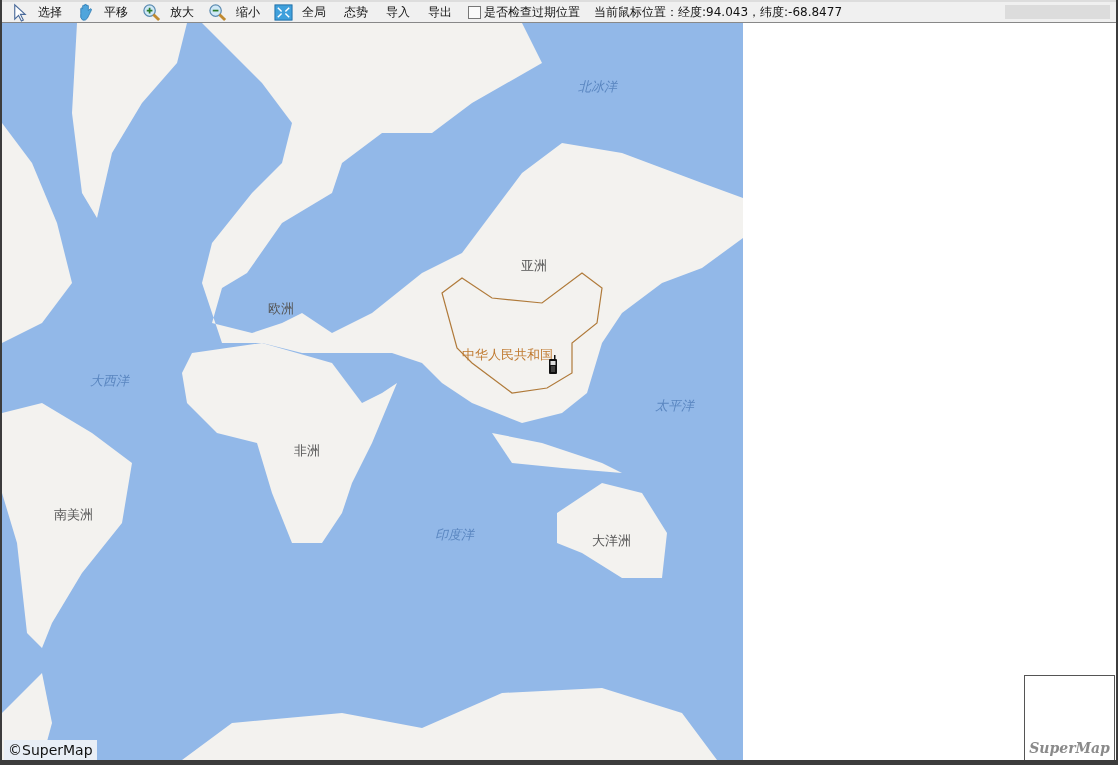 The image size is (1118, 765). What do you see at coordinates (283, 12) in the screenshot?
I see `full-extent-icon` at bounding box center [283, 12].